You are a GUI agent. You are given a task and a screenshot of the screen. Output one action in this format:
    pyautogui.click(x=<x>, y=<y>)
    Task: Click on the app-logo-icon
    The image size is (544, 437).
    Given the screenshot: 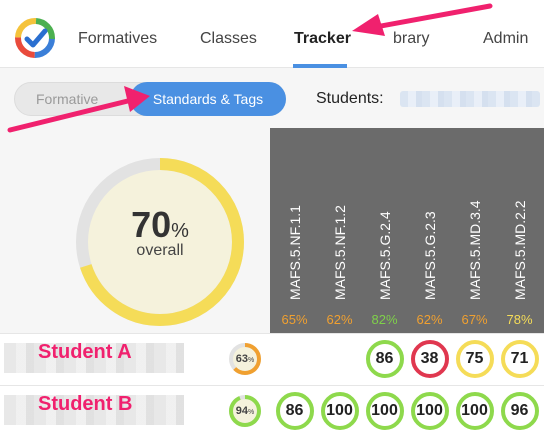 What is the action you would take?
    pyautogui.click(x=35, y=38)
    